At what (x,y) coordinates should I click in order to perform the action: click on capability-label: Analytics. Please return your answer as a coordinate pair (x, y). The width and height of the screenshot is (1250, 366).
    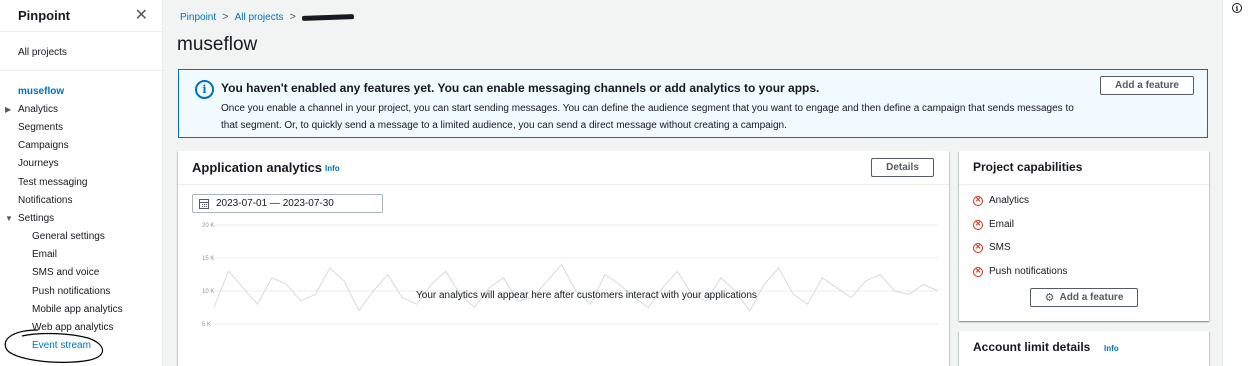
    Looking at the image, I should click on (1009, 200).